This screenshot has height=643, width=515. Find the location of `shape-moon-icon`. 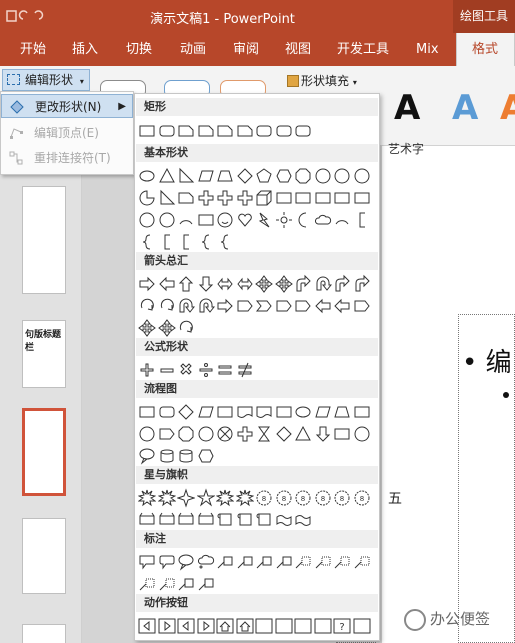

shape-moon-icon is located at coordinates (303, 220).